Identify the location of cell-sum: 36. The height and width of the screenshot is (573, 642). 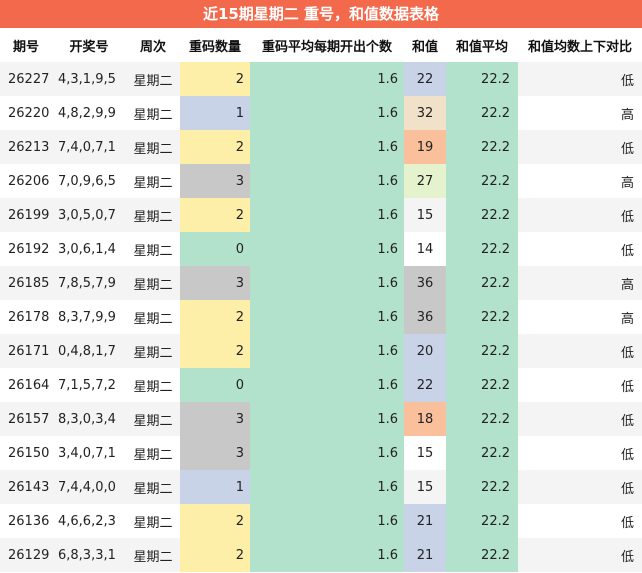
(425, 317).